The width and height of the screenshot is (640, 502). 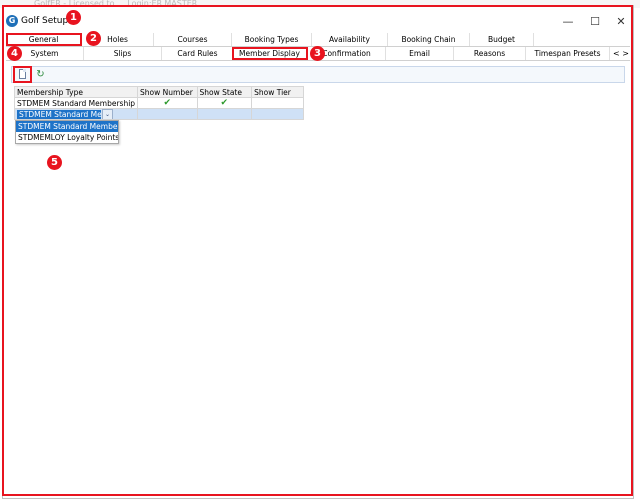 What do you see at coordinates (272, 39) in the screenshot?
I see `tab-booking-types: Booking Types` at bounding box center [272, 39].